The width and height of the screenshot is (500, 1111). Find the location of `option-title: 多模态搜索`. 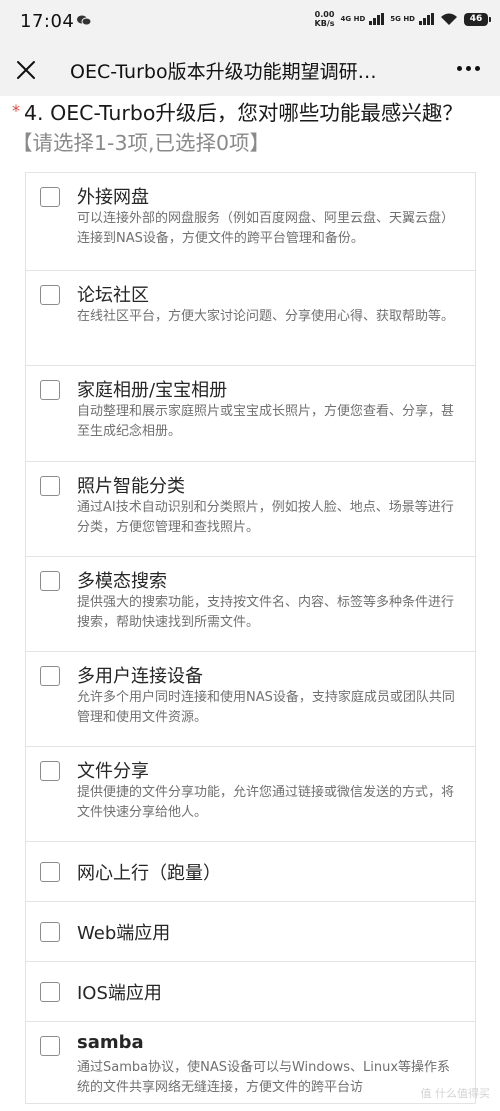

option-title: 多模态搜索 is located at coordinates (122, 581).